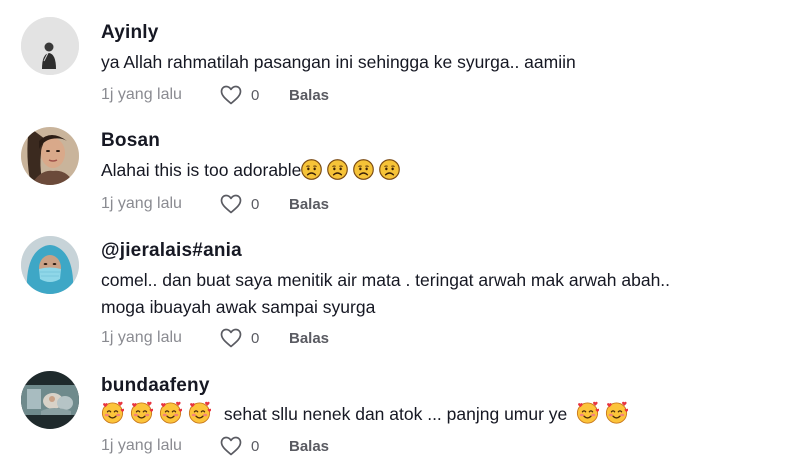 This screenshot has width=793, height=469. I want to click on comment-text: Alahai this is too adorable, so click(251, 170).